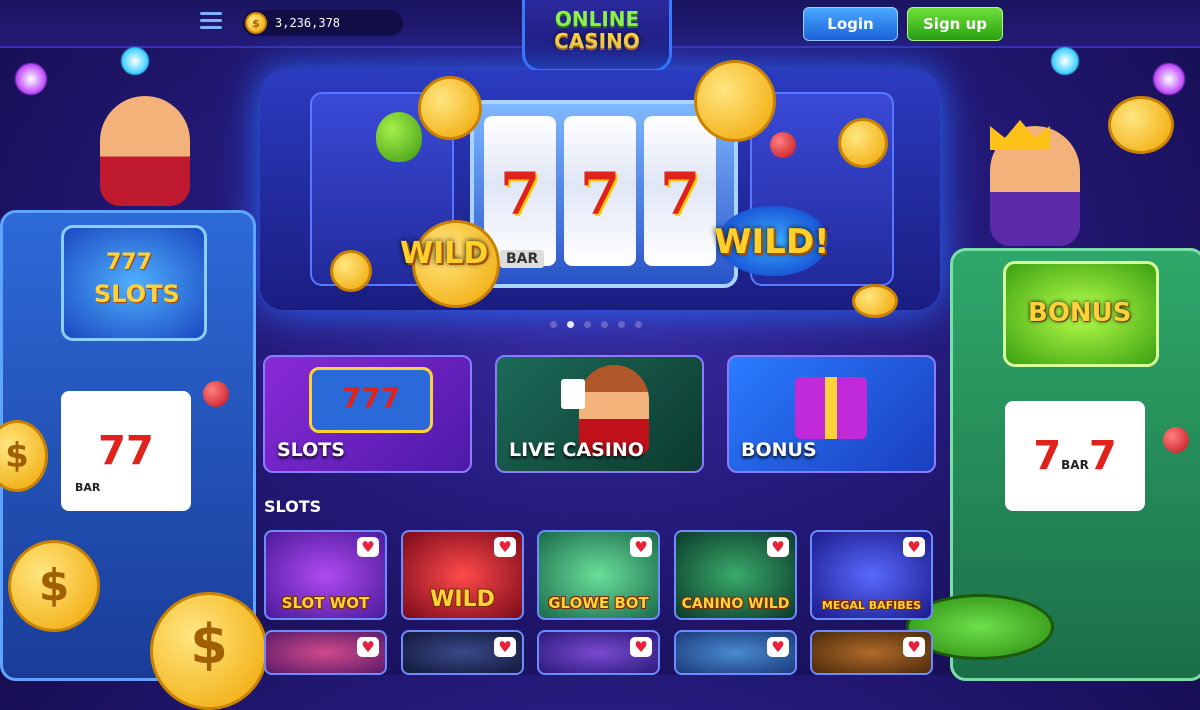 This screenshot has height=710, width=1200. What do you see at coordinates (955, 24) in the screenshot?
I see `signup-button: Sign up` at bounding box center [955, 24].